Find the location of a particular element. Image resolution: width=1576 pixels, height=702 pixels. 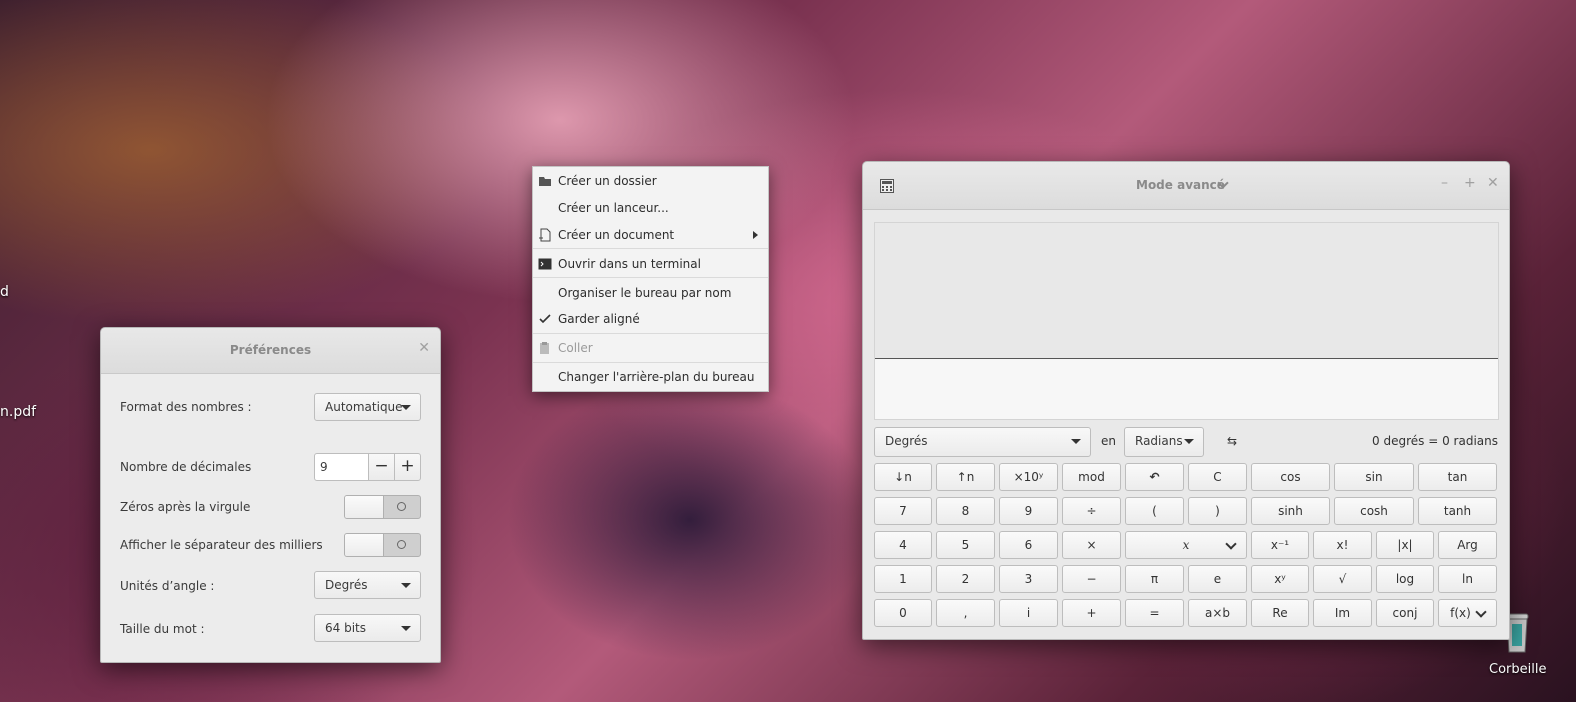

calc-button: sin is located at coordinates (1374, 477).